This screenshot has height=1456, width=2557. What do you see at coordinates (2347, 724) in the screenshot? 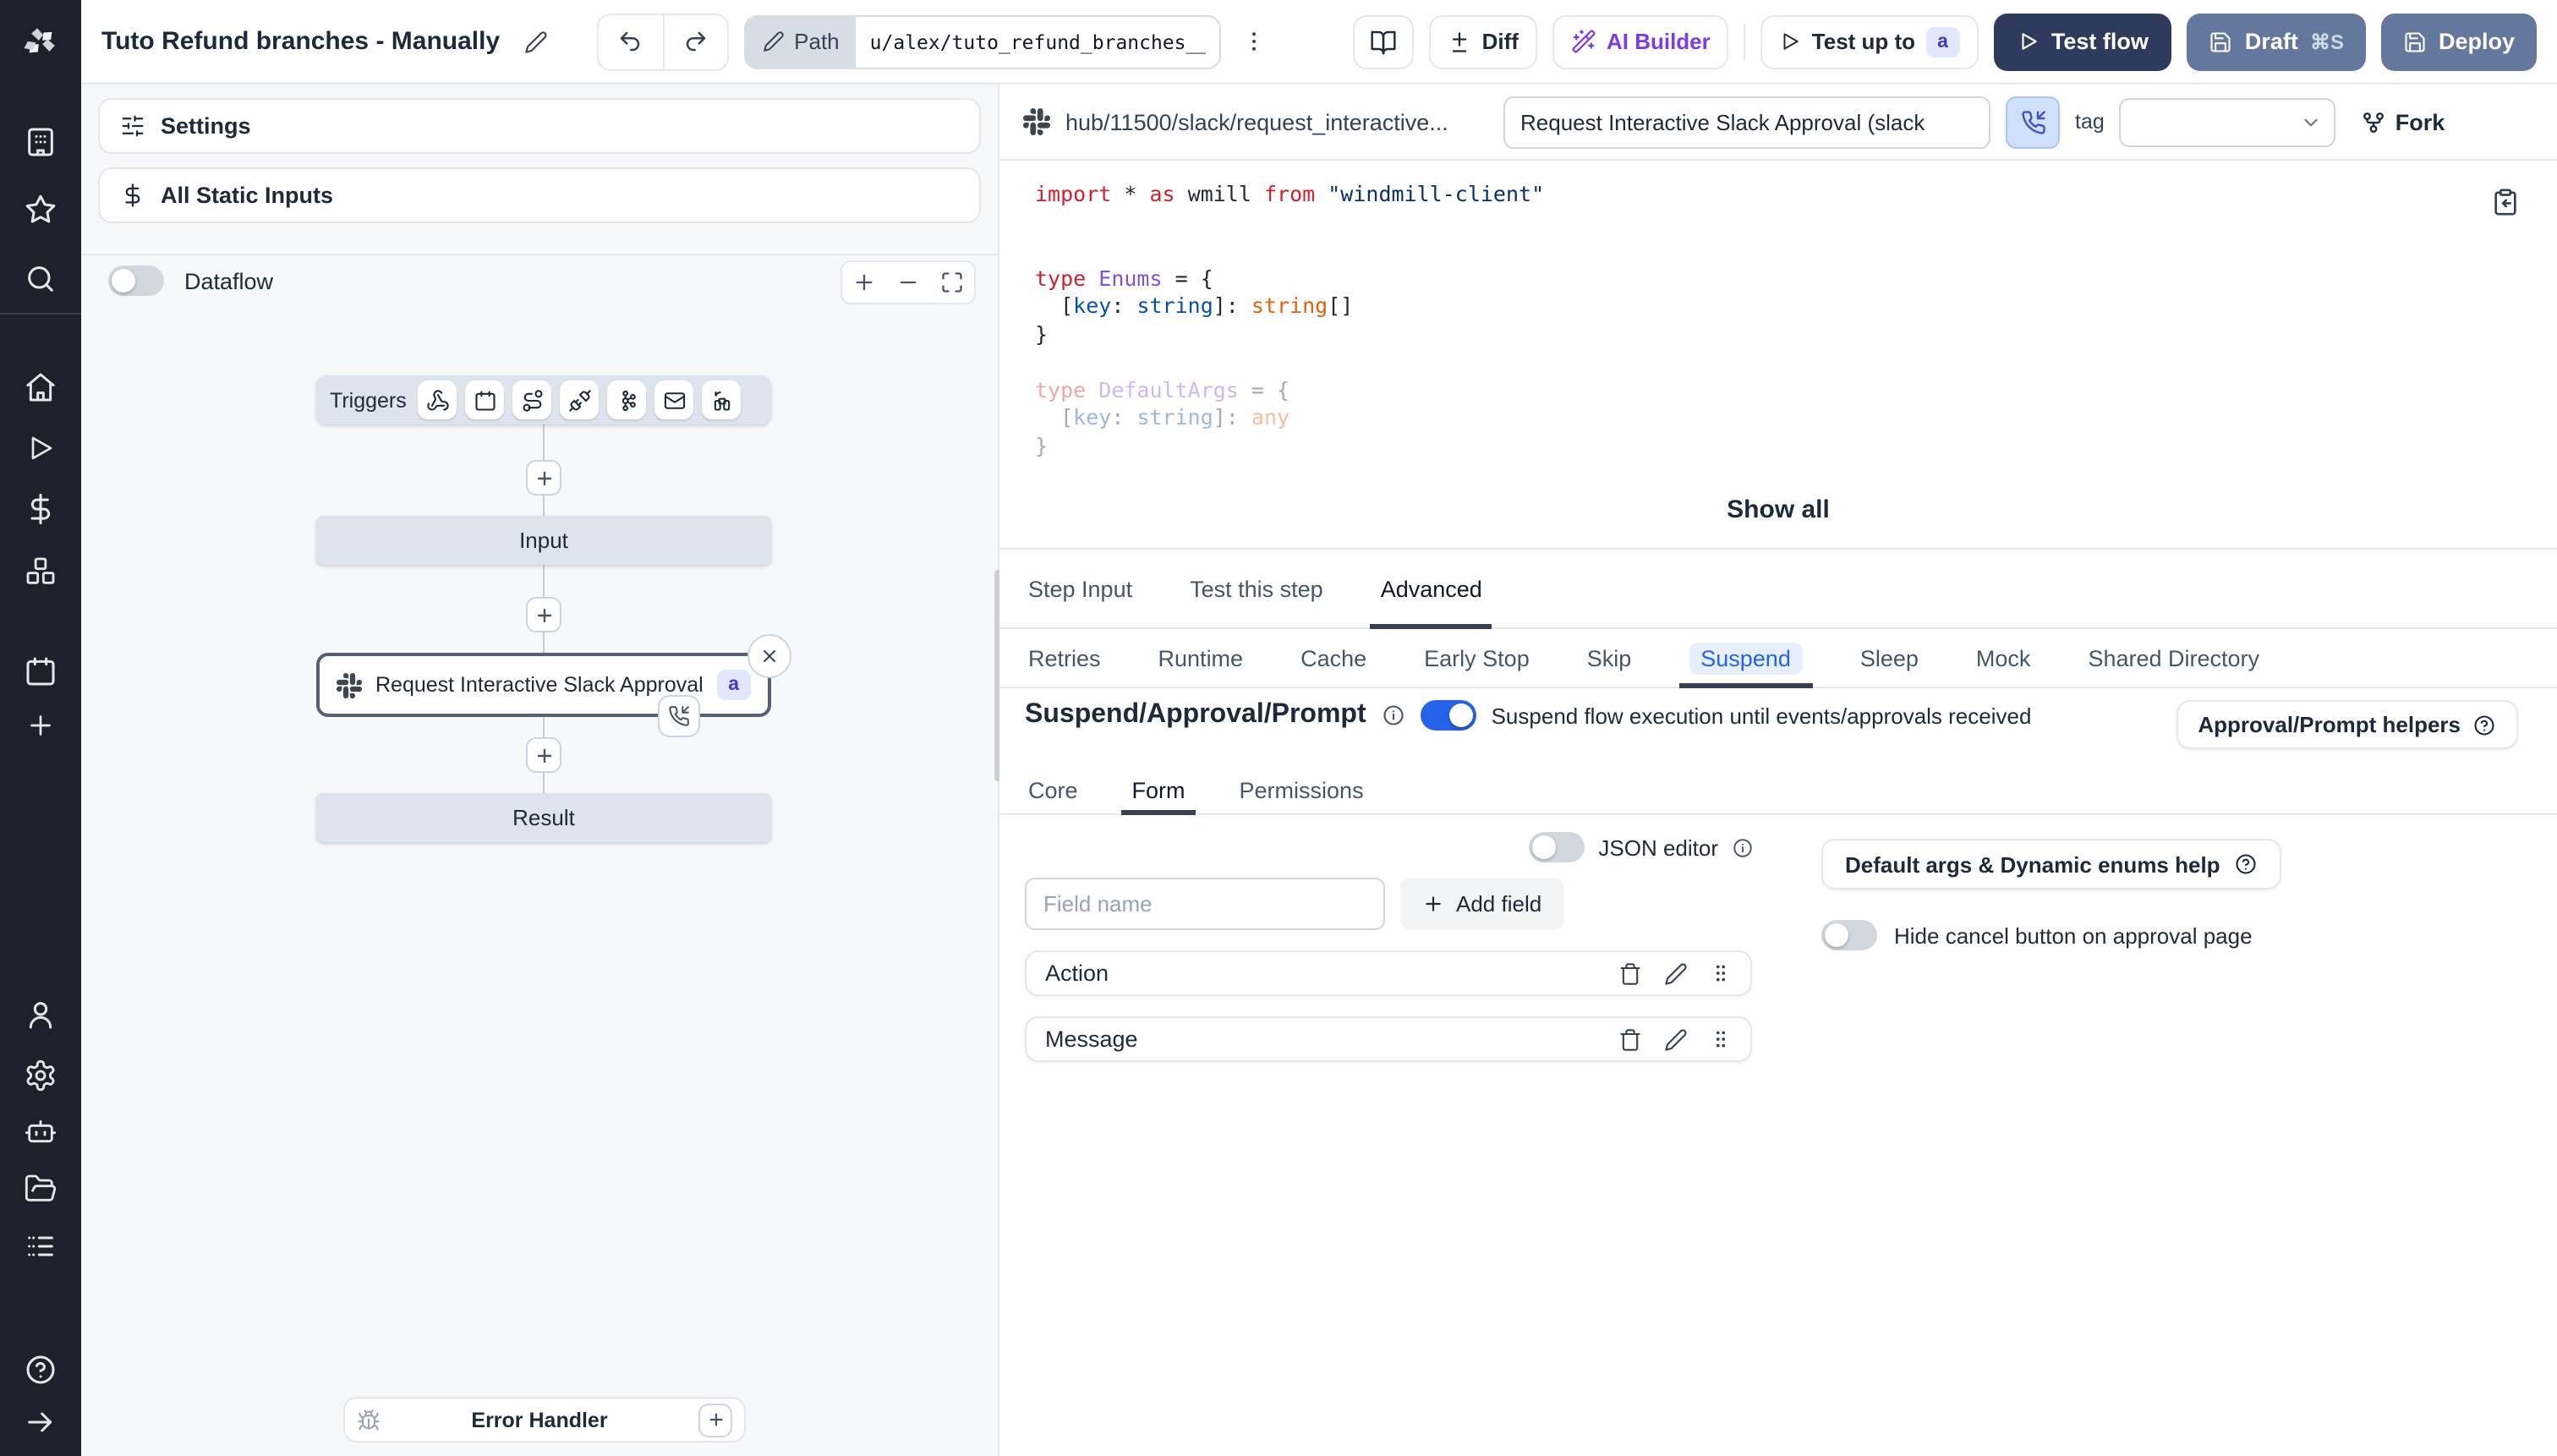
I see `approval-prompt-helpers-button: Approval/Prompt helpers` at bounding box center [2347, 724].